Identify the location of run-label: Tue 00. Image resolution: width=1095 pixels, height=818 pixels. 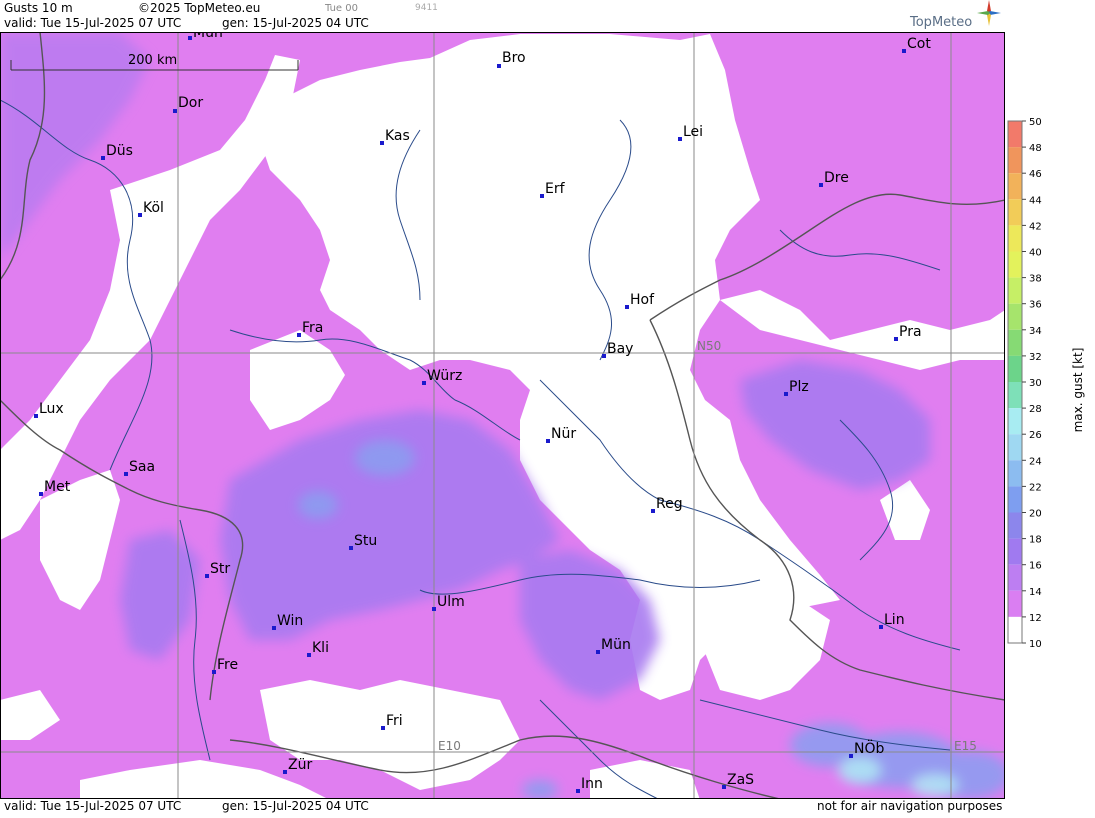
(341, 8).